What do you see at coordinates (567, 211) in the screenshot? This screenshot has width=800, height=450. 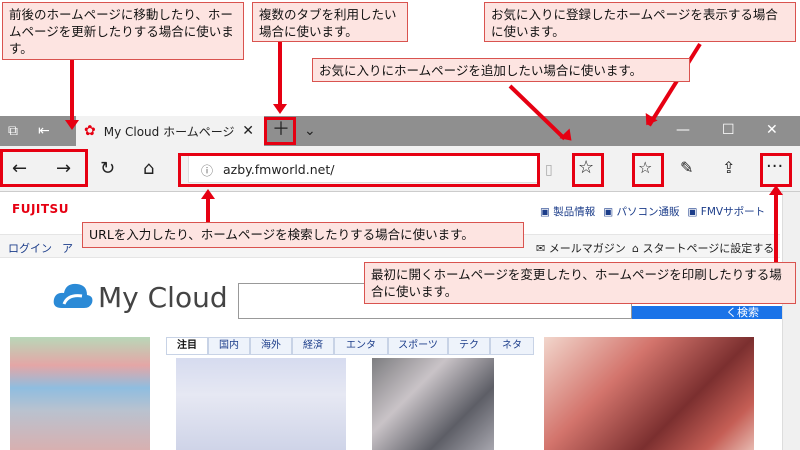 I see `link-products: ▣ 製品情報` at bounding box center [567, 211].